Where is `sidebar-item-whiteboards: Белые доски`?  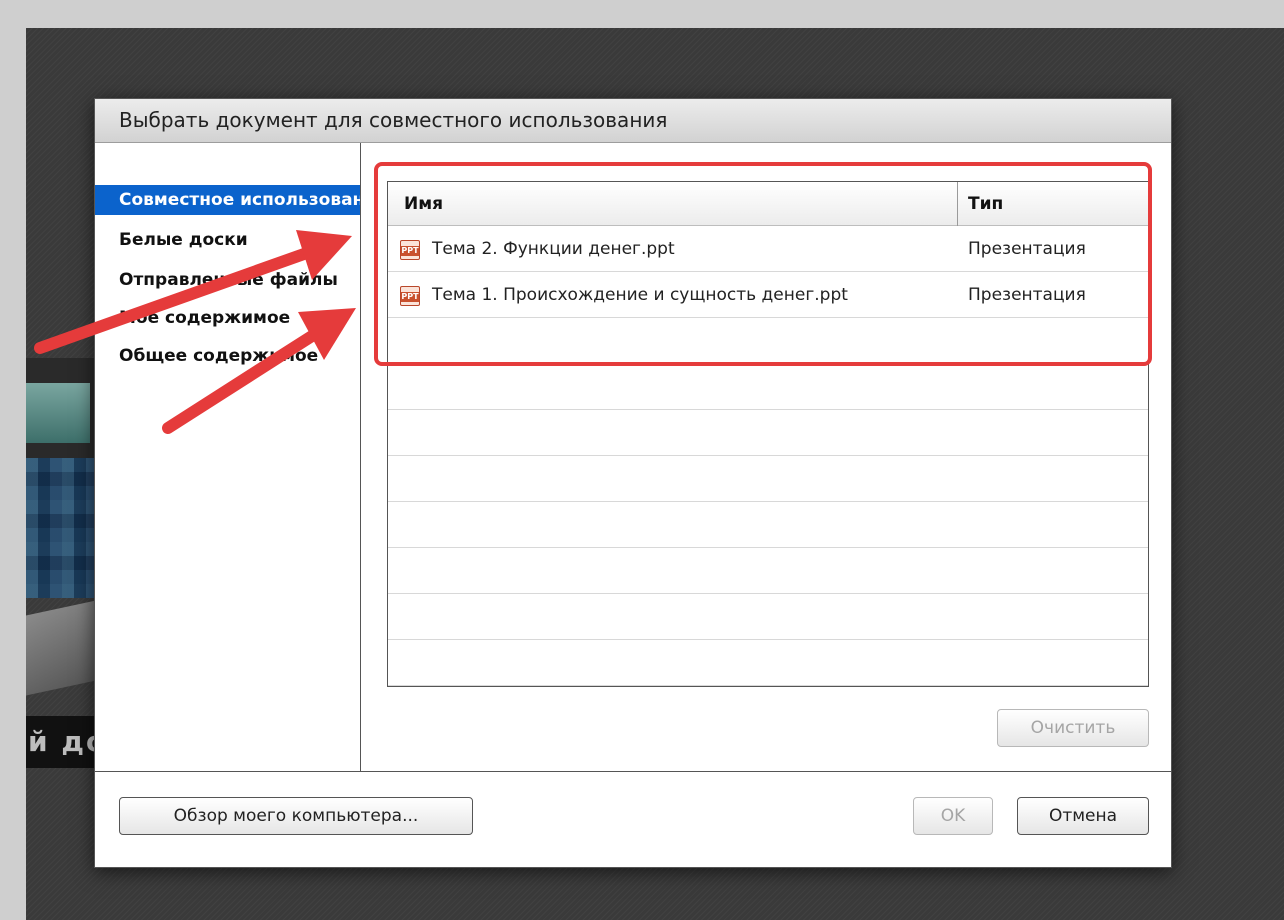
sidebar-item-whiteboards: Белые доски is located at coordinates (227, 240).